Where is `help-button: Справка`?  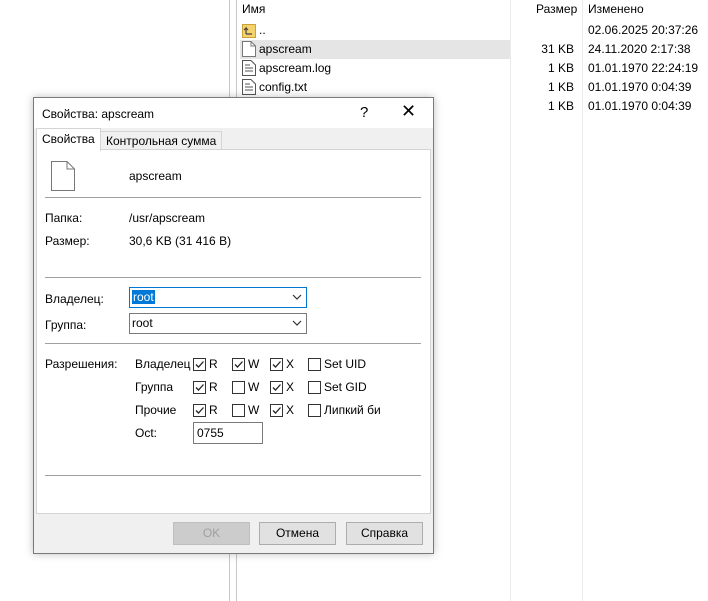 help-button: Справка is located at coordinates (384, 533).